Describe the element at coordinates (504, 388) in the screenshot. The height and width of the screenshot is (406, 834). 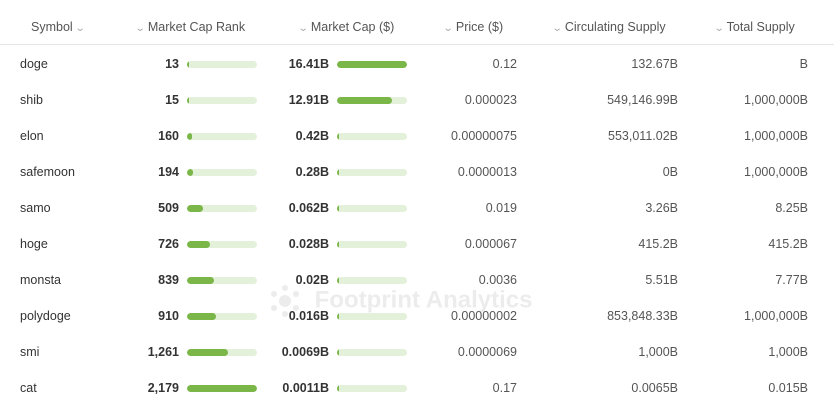
I see `price-cell: 0.17` at that location.